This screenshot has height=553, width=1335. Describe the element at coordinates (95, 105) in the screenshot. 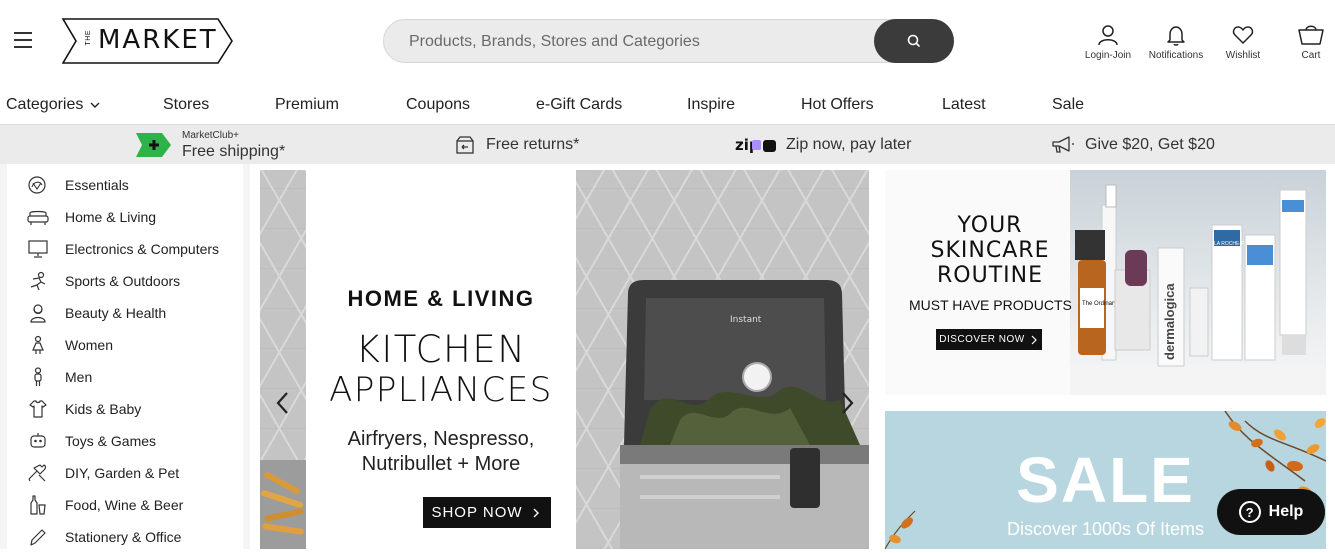

I see `chevron-down-icon` at that location.